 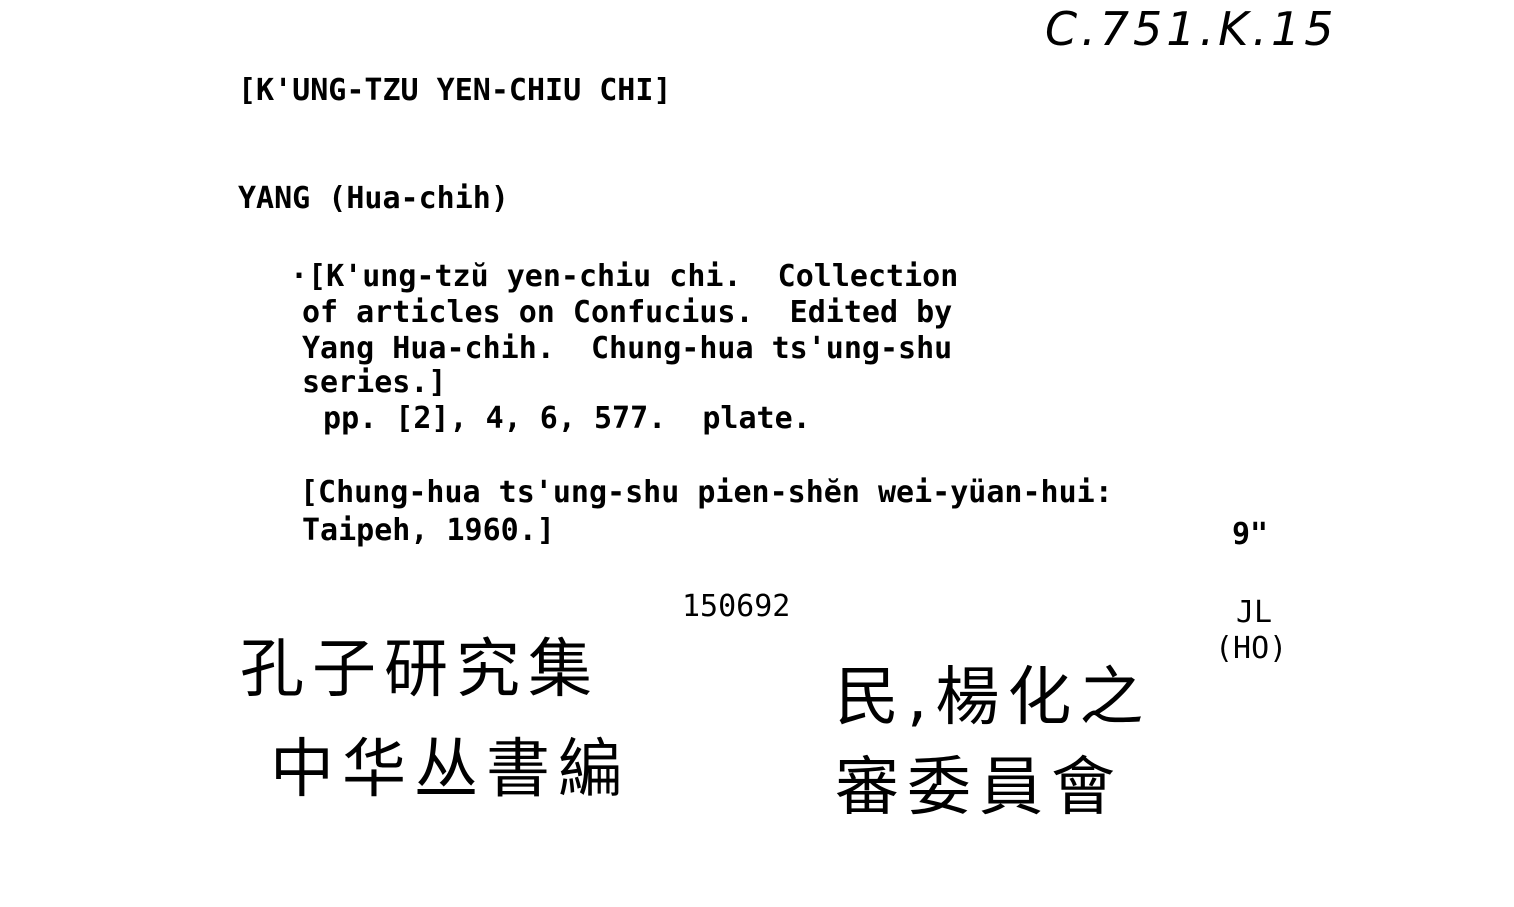 I want to click on pagination-line: pp. [2], 4, 6, 577. plate., so click(x=558, y=418).